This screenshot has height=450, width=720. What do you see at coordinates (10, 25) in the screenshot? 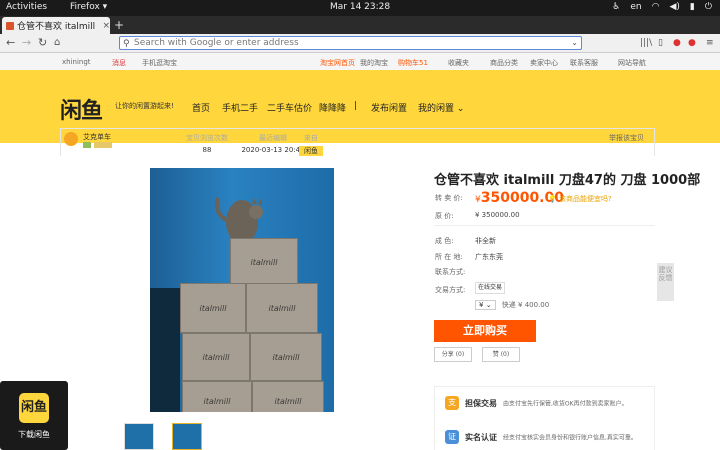
I see `favicon-icon` at bounding box center [10, 25].